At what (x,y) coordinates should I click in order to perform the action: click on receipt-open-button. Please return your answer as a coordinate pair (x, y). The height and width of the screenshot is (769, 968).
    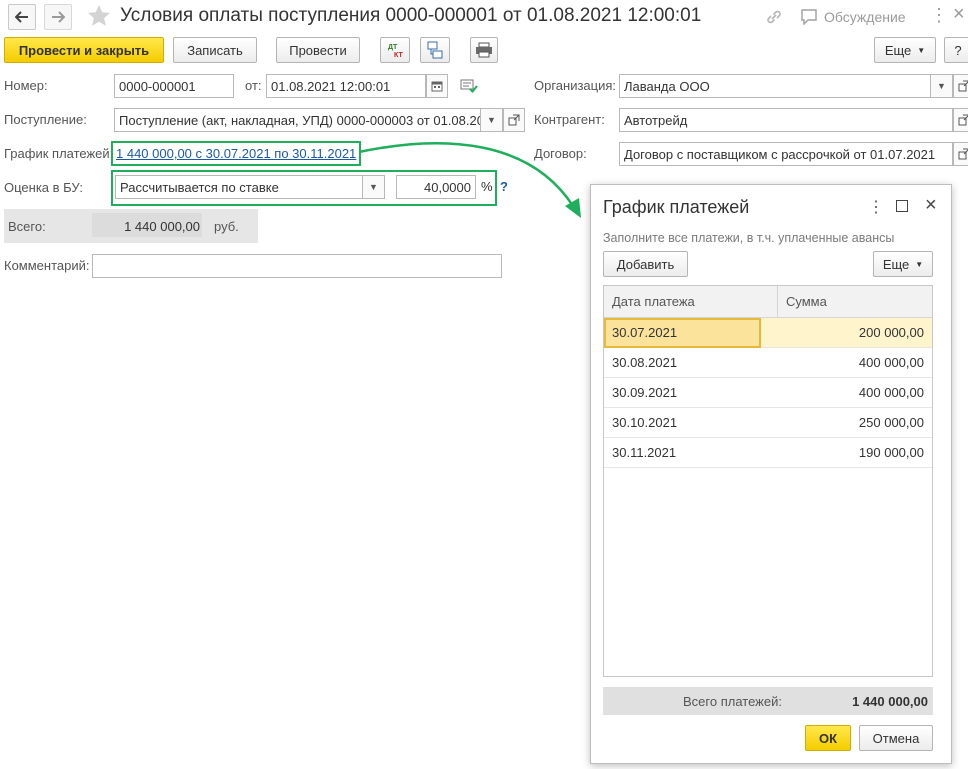
    Looking at the image, I should click on (514, 120).